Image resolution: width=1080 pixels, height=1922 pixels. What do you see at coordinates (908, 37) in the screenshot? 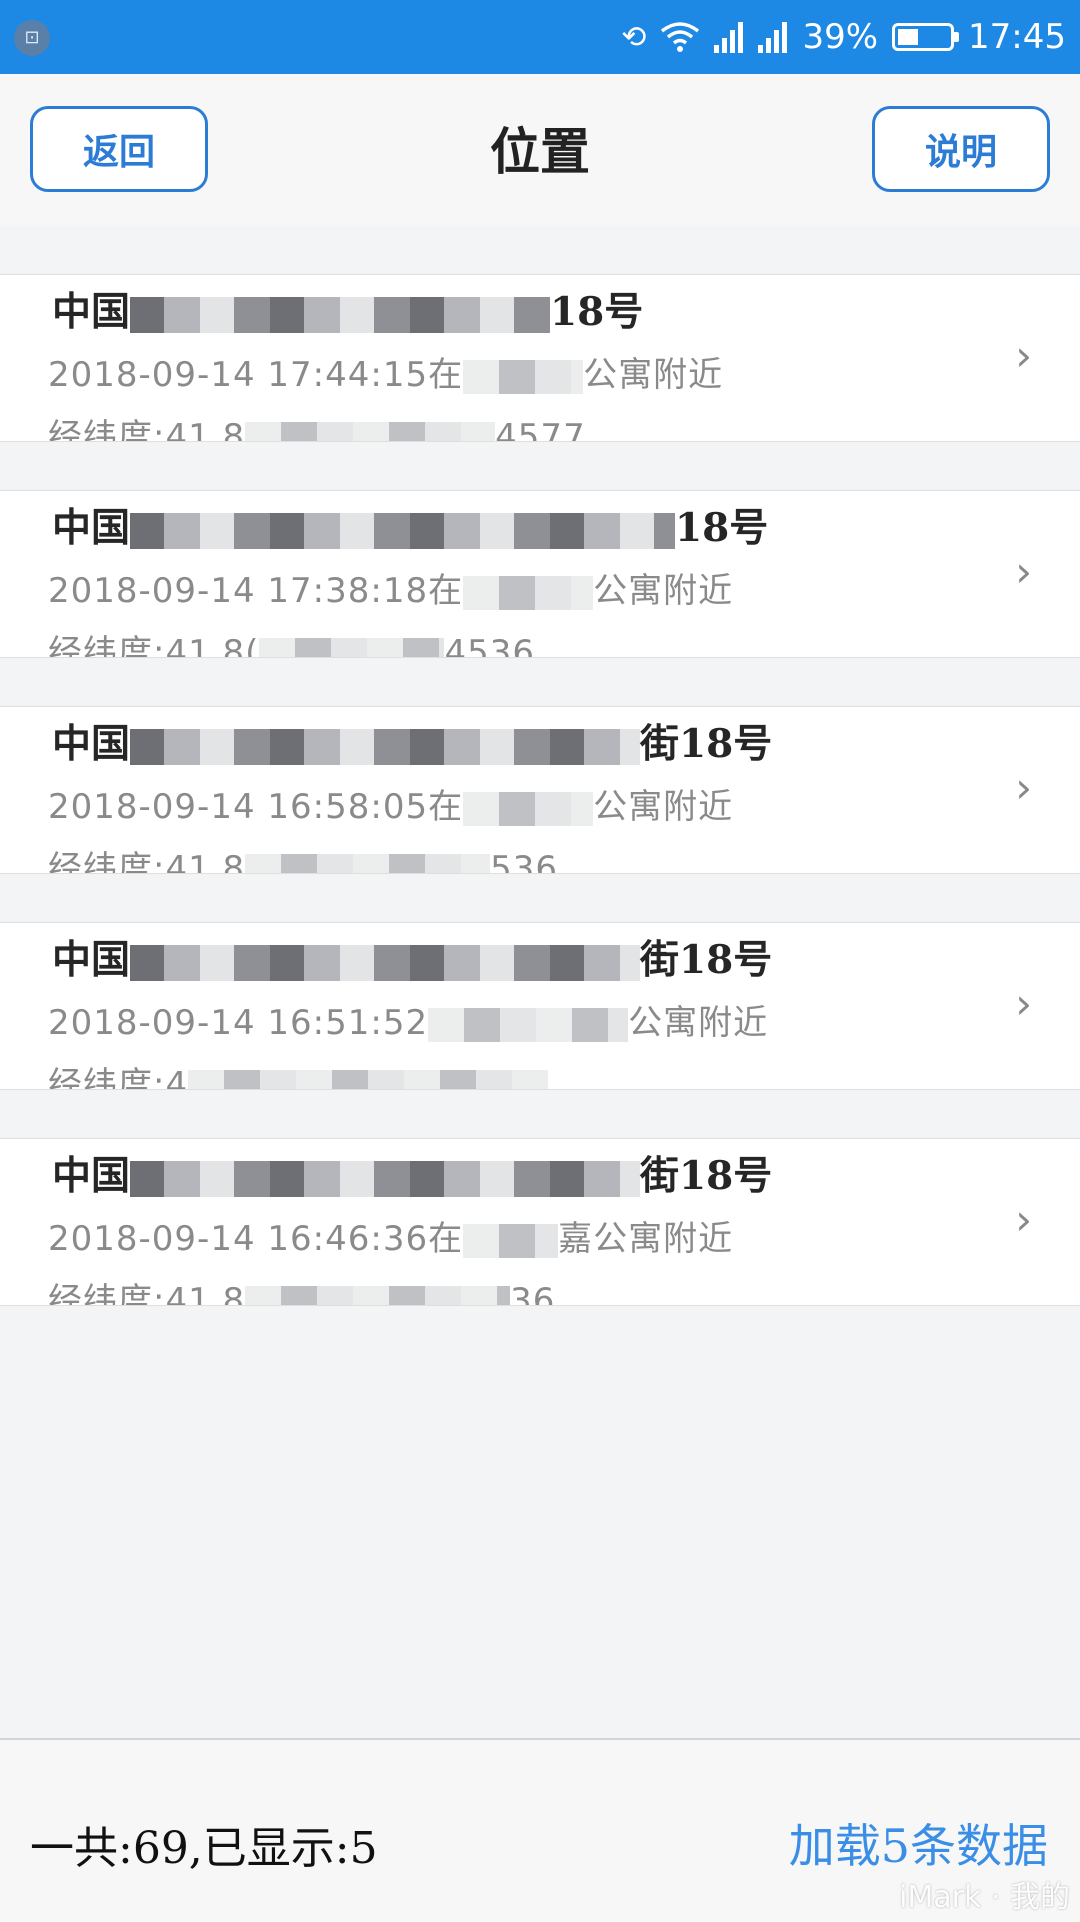
I see `battery-level` at bounding box center [908, 37].